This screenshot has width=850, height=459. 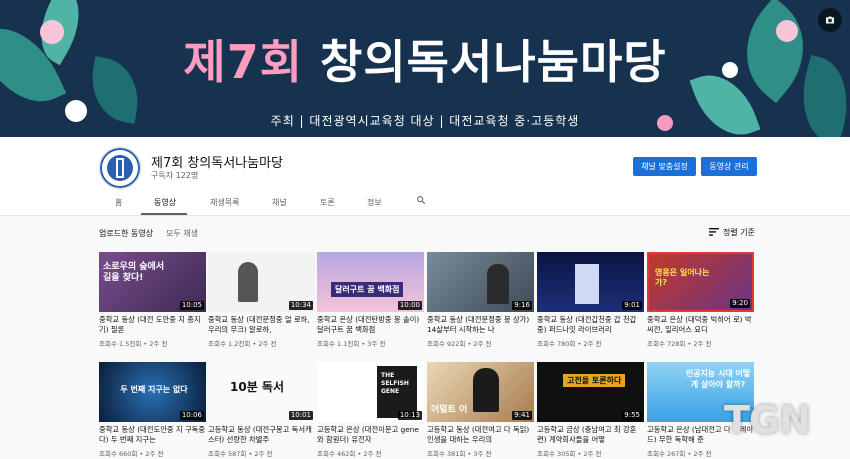 What do you see at coordinates (131, 454) in the screenshot?
I see `video-meta: 조회수 660회 • 2주 전` at bounding box center [131, 454].